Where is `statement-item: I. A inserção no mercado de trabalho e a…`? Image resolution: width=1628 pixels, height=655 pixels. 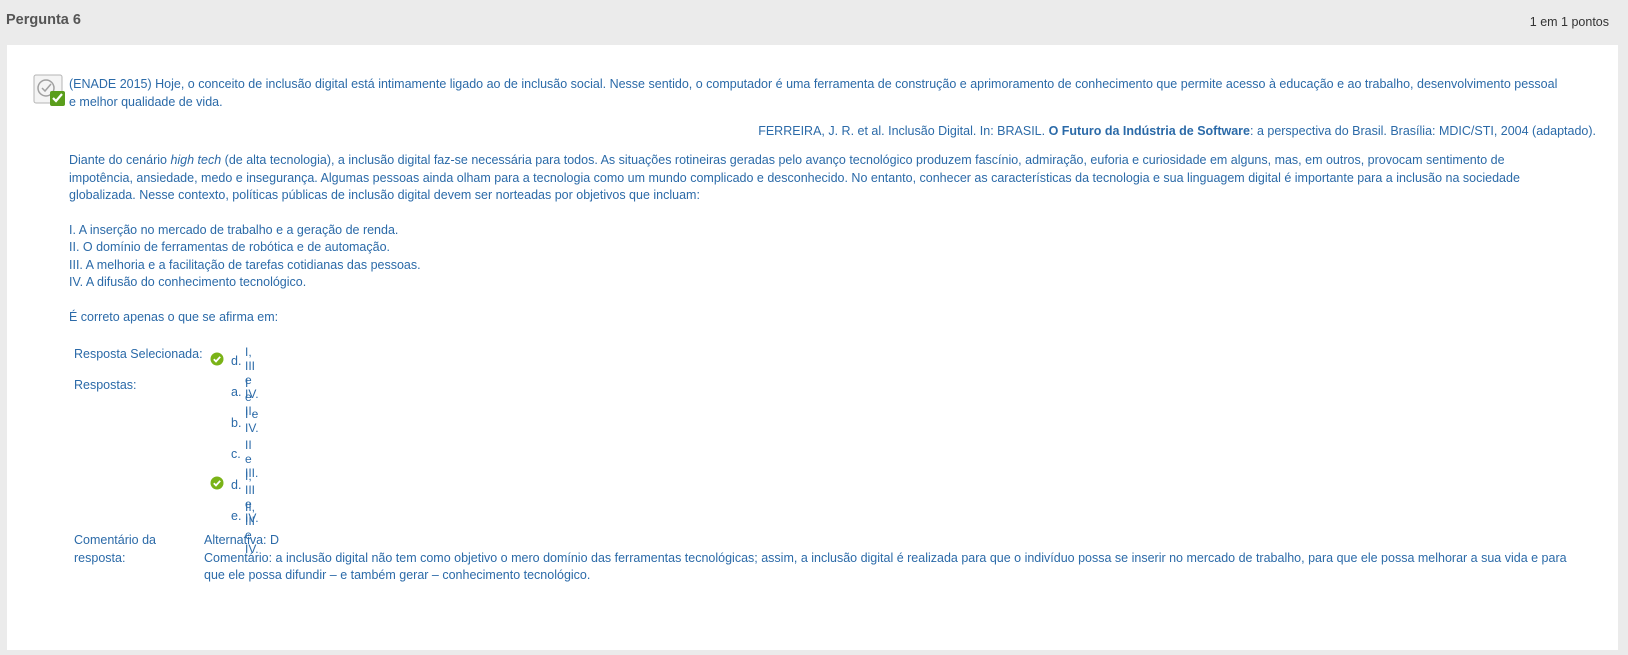
statement-item: I. A inserção no mercado de trabalho e a… is located at coordinates (234, 229).